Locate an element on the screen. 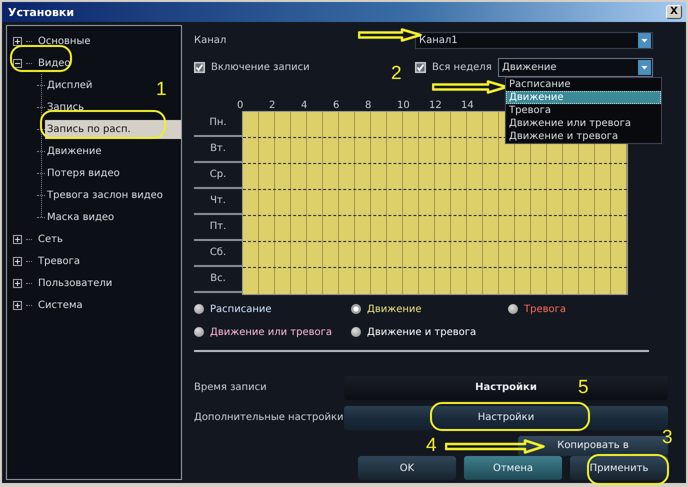  hour-label: 4 is located at coordinates (304, 105).